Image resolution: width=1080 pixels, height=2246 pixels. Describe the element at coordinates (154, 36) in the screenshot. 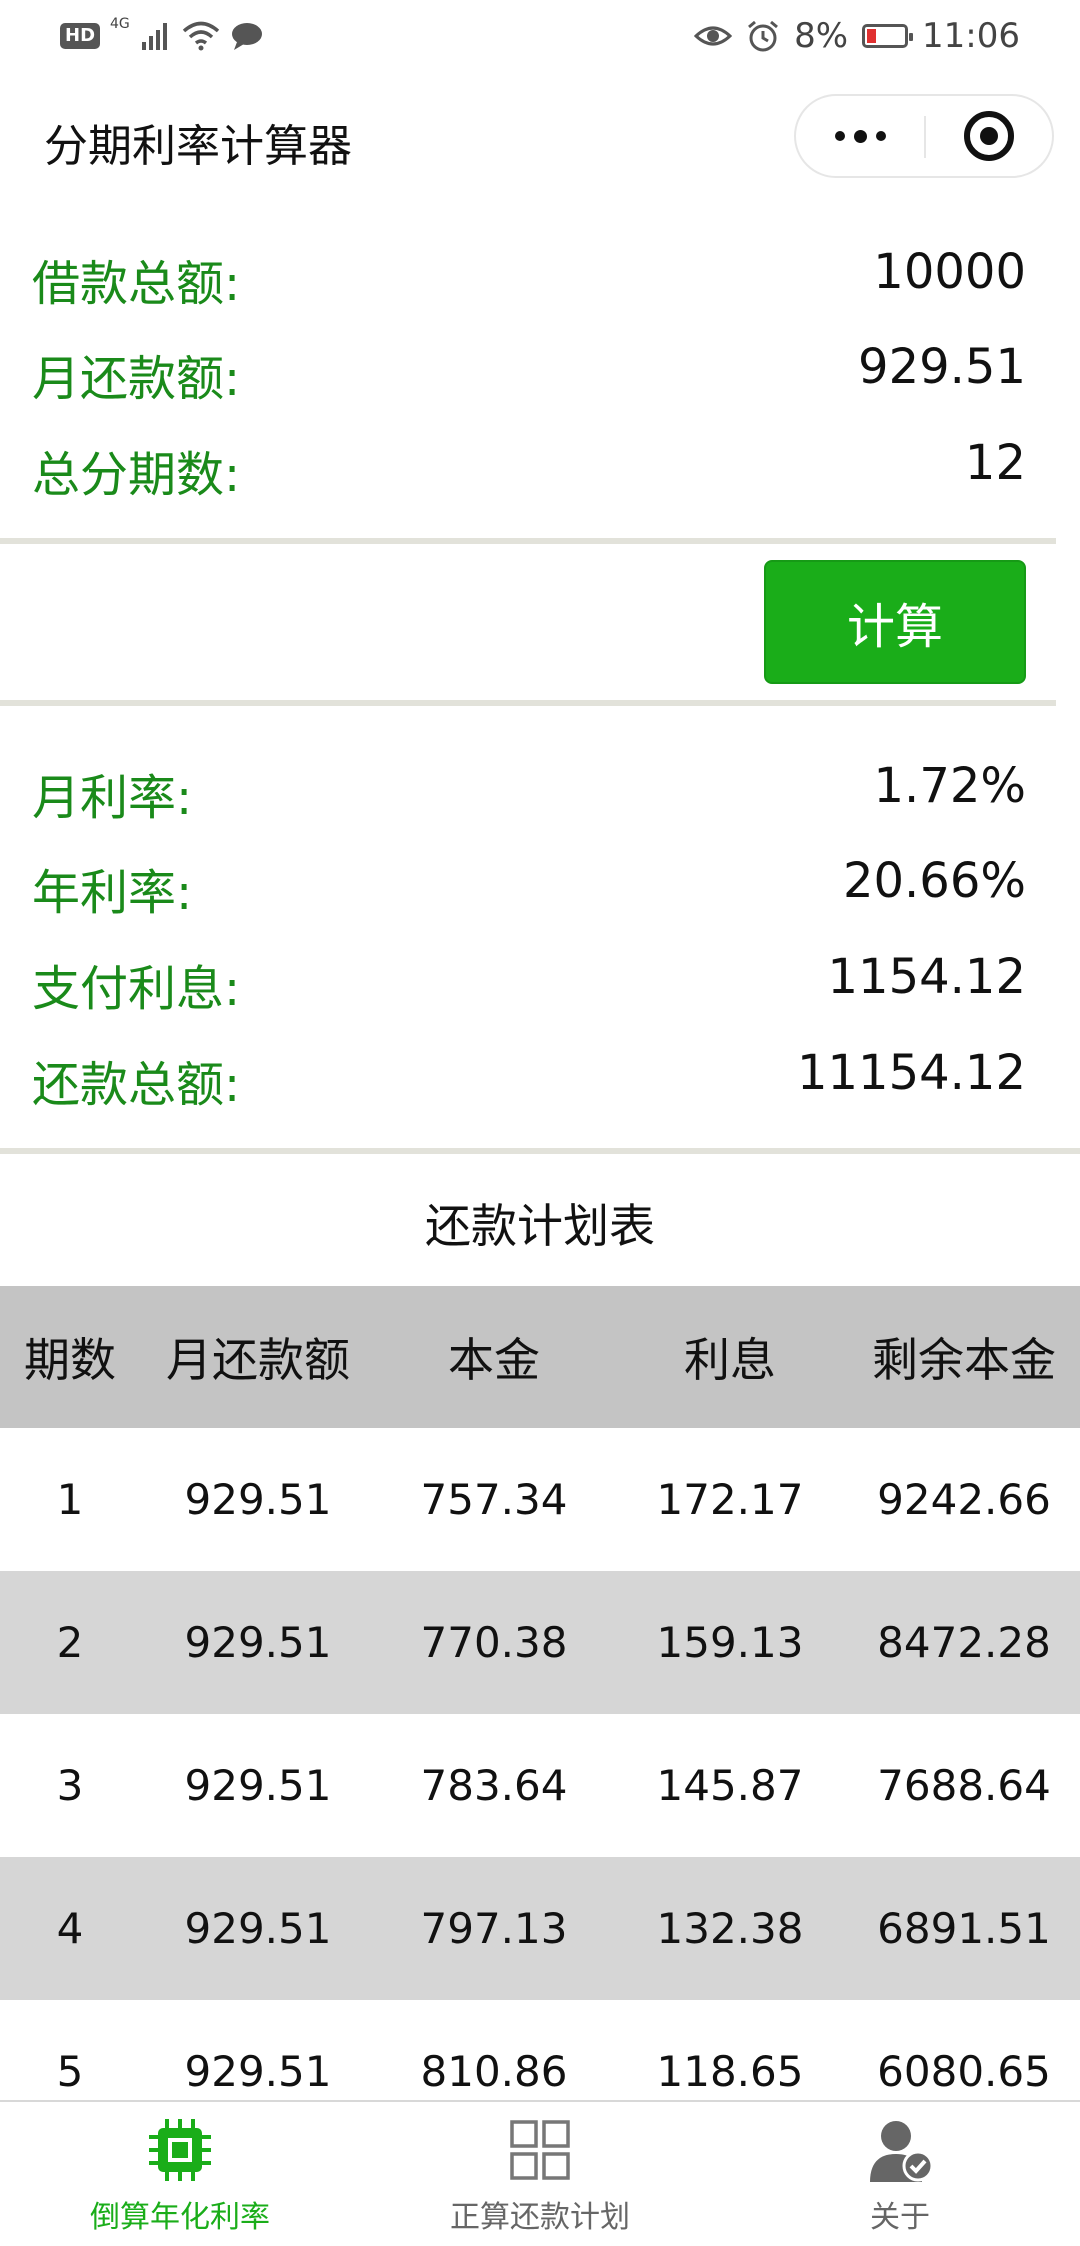

I see `signal-icon` at that location.